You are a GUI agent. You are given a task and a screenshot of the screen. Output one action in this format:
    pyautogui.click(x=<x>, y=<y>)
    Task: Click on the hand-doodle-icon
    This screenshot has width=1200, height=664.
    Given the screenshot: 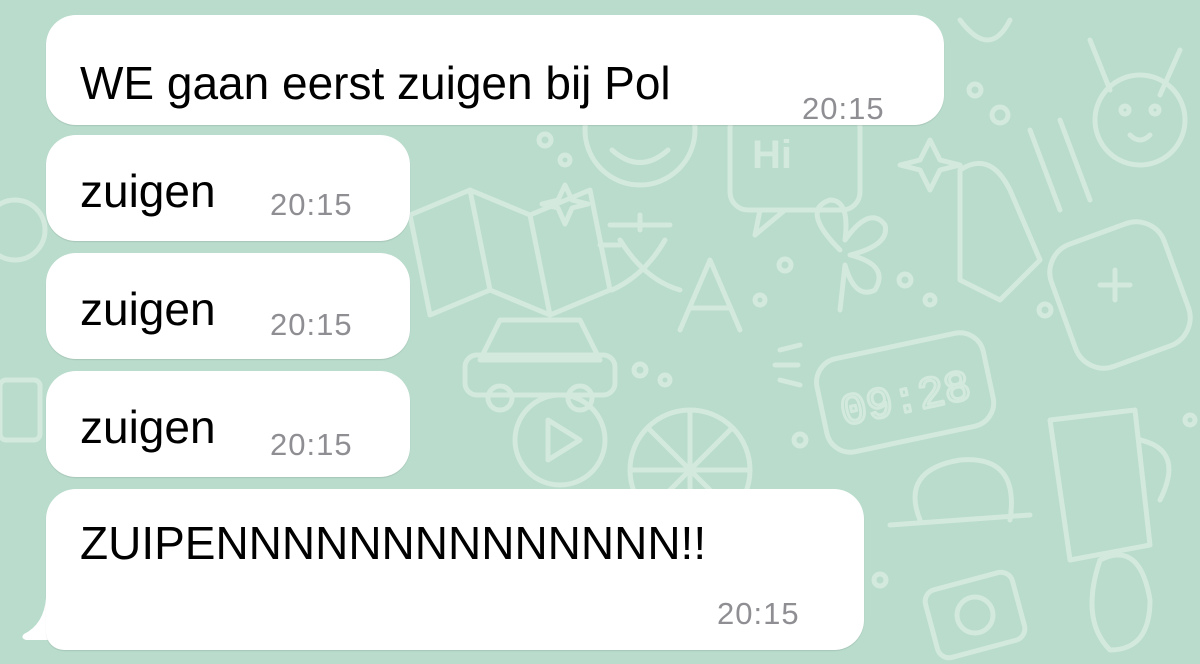 What is the action you would take?
    pyautogui.click(x=1025, y=210)
    